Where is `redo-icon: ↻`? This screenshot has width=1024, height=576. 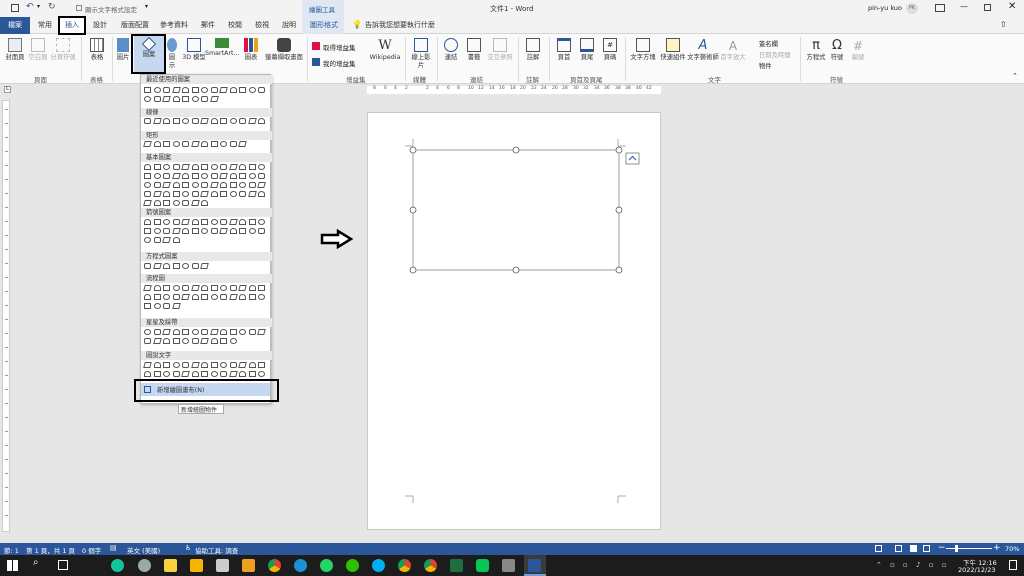 redo-icon: ↻ is located at coordinates (52, 7).